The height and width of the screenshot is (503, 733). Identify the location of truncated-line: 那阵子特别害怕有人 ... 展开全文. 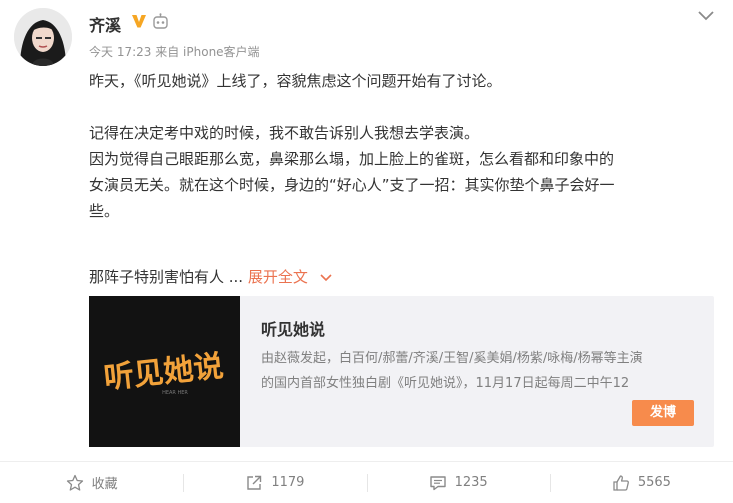
(211, 277).